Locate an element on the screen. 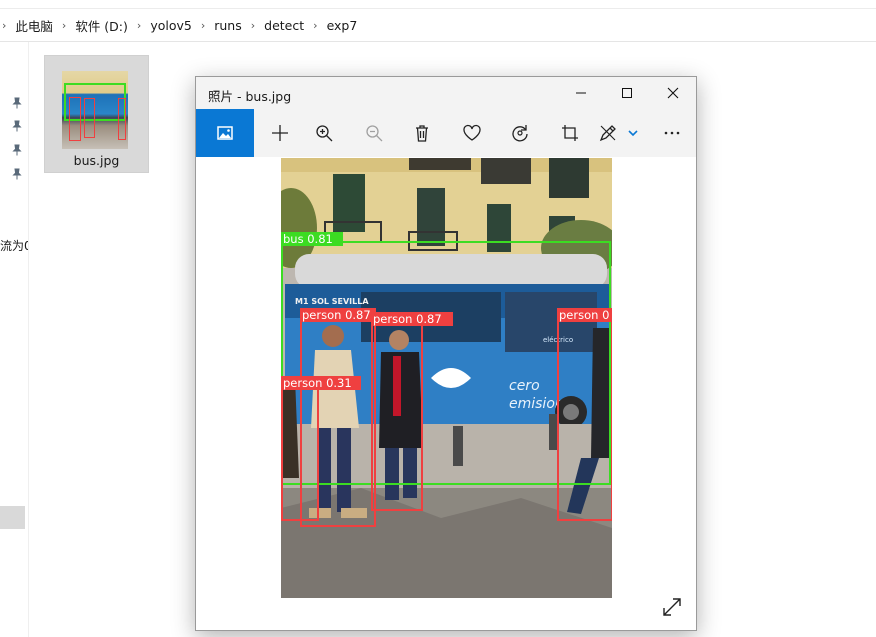 The image size is (876, 637). crop-button is located at coordinates (570, 133).